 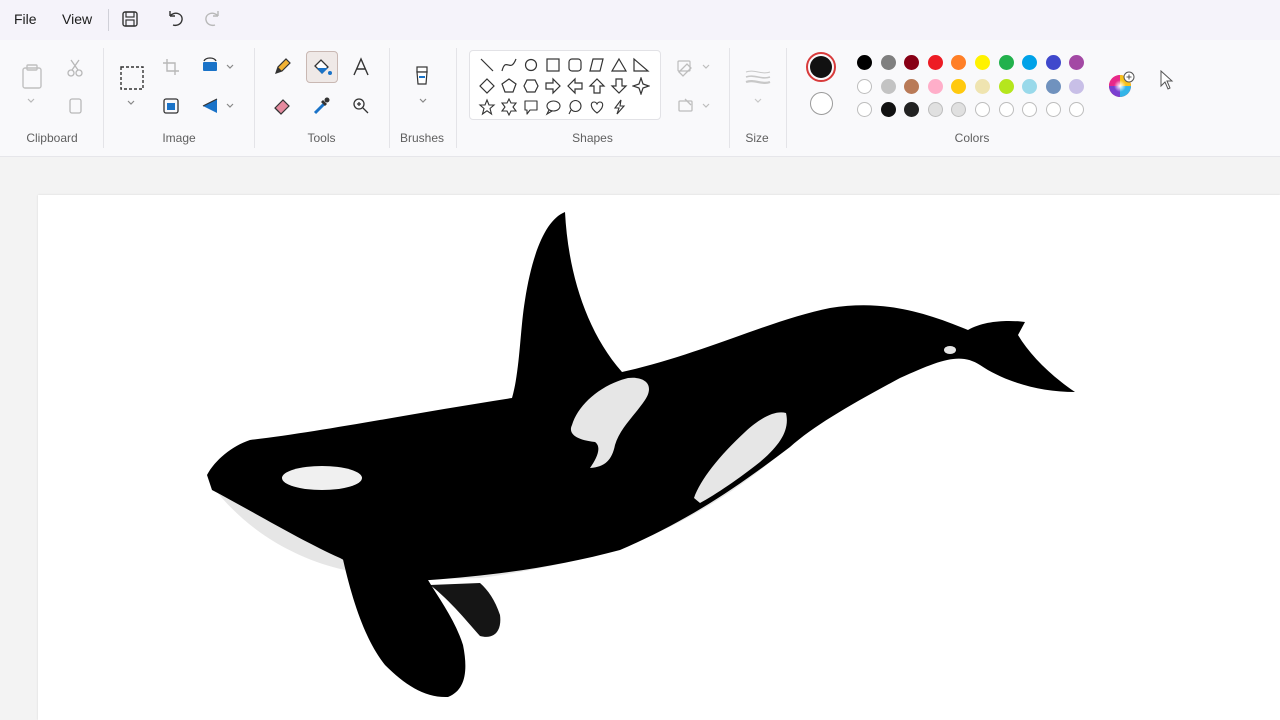 I want to click on rotate-icon, so click(x=210, y=67).